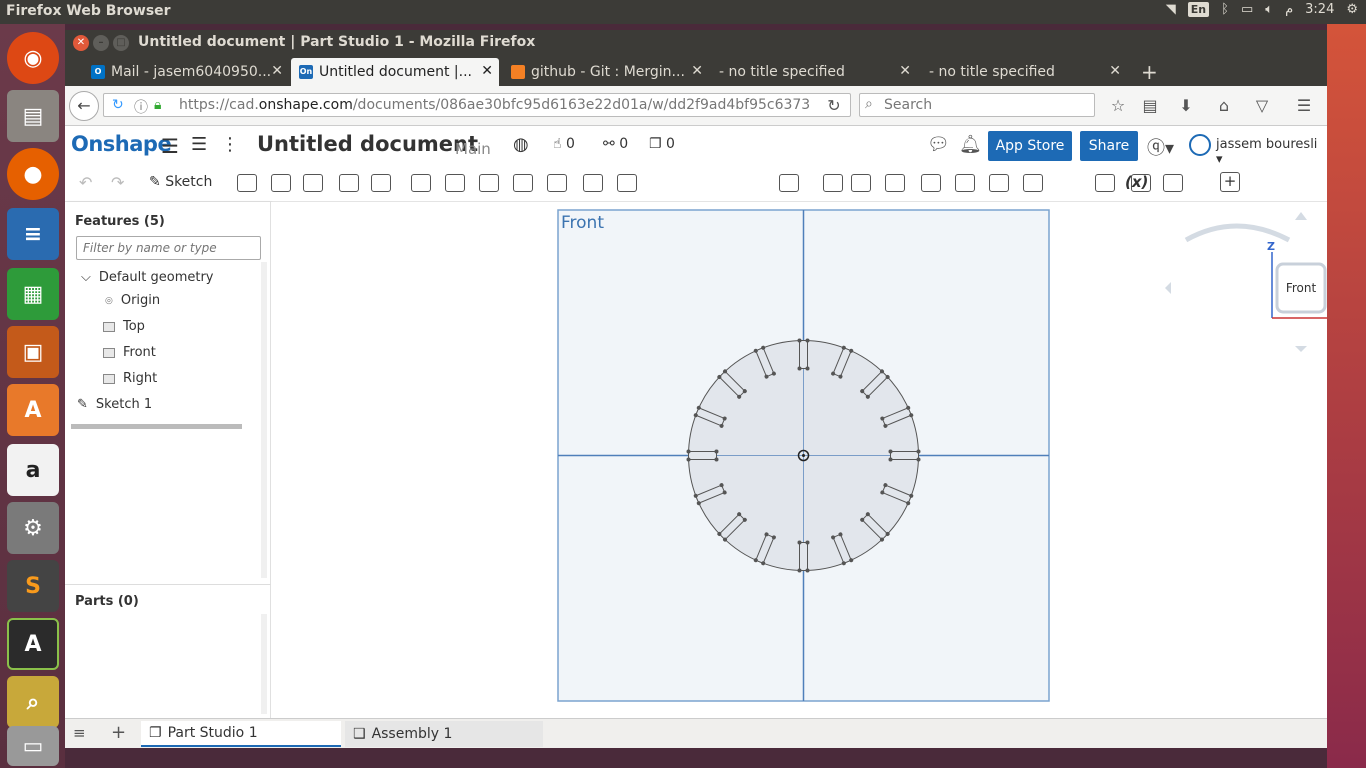 This screenshot has height=768, width=1366. Describe the element at coordinates (81, 43) in the screenshot. I see `window-close-button: ✕` at that location.